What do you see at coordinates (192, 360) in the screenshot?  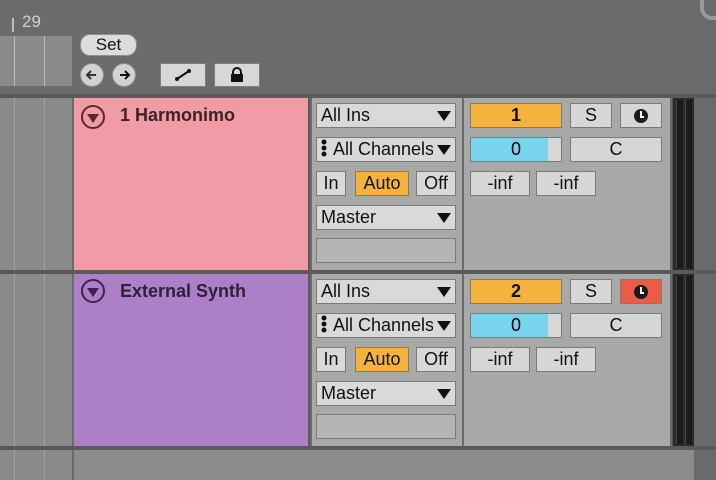 I see `track-name-panel: External Synth` at bounding box center [192, 360].